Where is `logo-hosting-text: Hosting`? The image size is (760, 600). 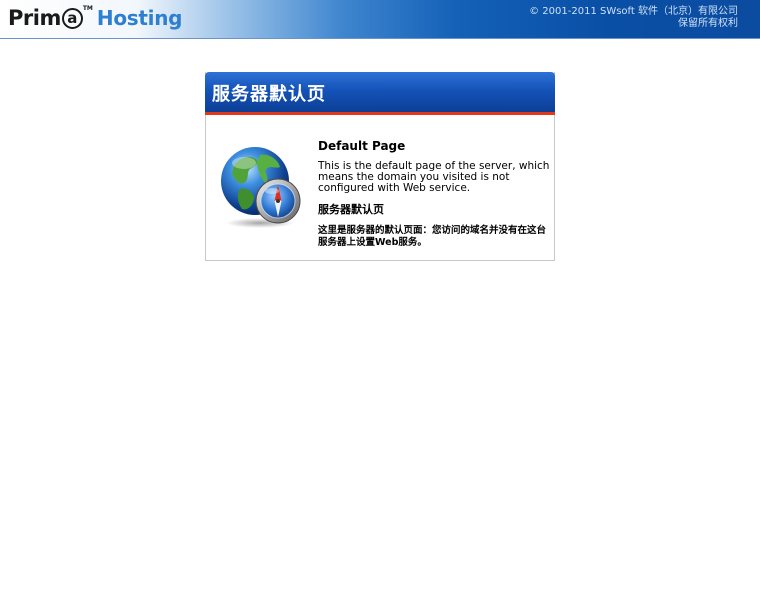
logo-hosting-text: Hosting is located at coordinates (139, 18).